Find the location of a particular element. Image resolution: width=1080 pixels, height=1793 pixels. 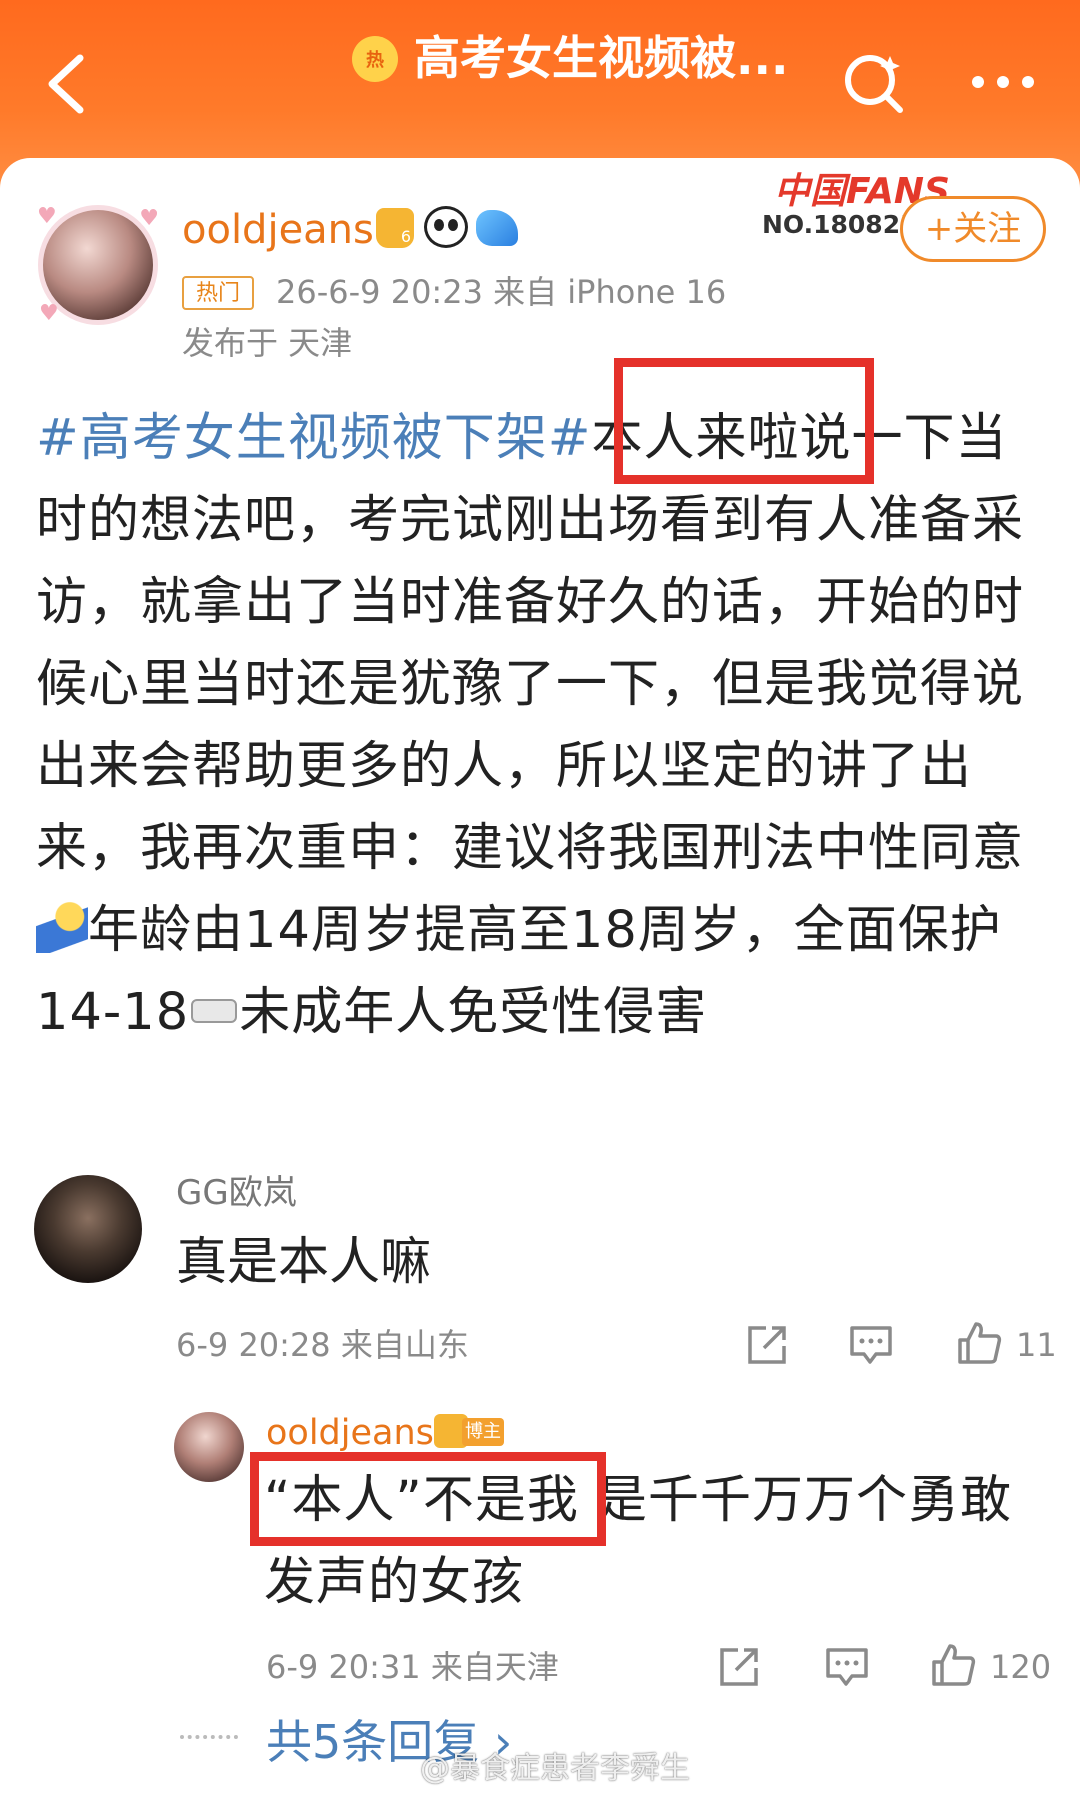

crown-badge-icon: 6 is located at coordinates (395, 228).